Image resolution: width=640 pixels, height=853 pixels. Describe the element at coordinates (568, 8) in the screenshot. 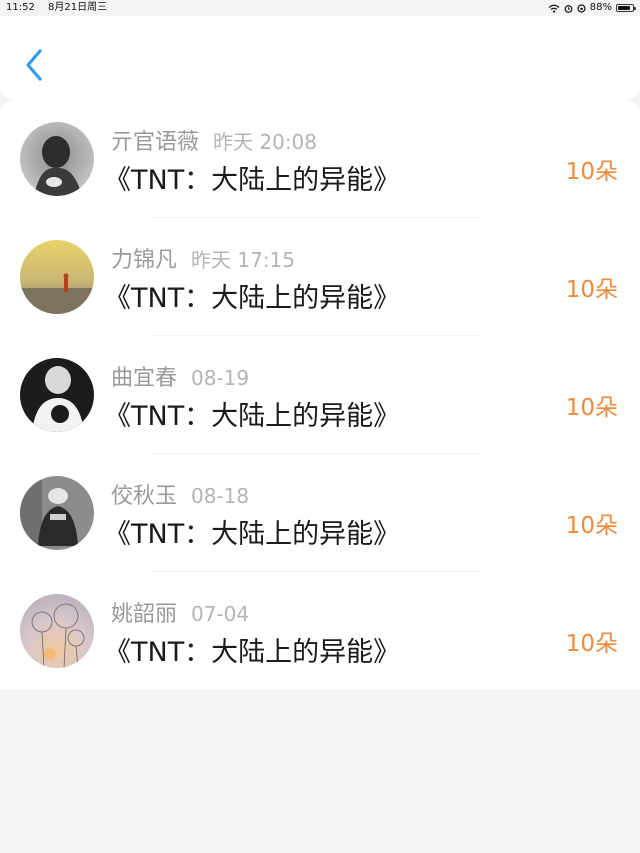

I see `alarm-icon` at that location.